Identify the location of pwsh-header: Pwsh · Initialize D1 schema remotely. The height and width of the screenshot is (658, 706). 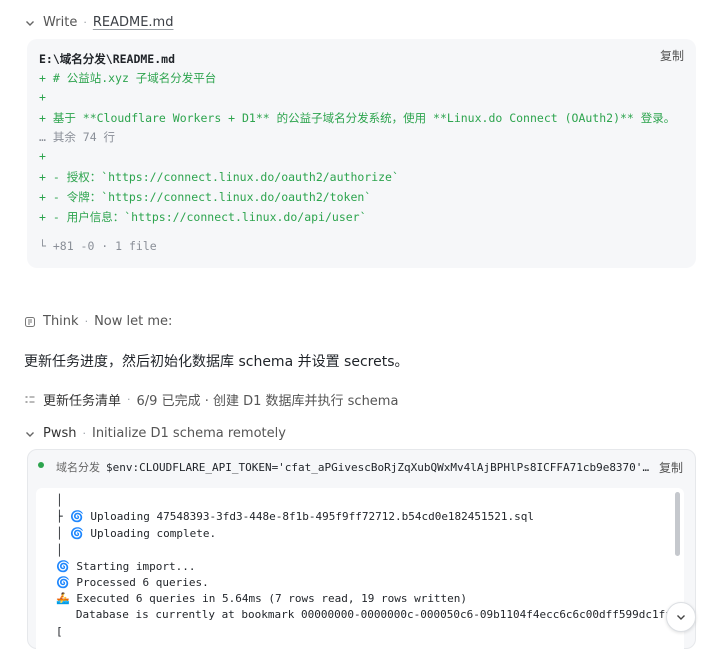
(155, 433).